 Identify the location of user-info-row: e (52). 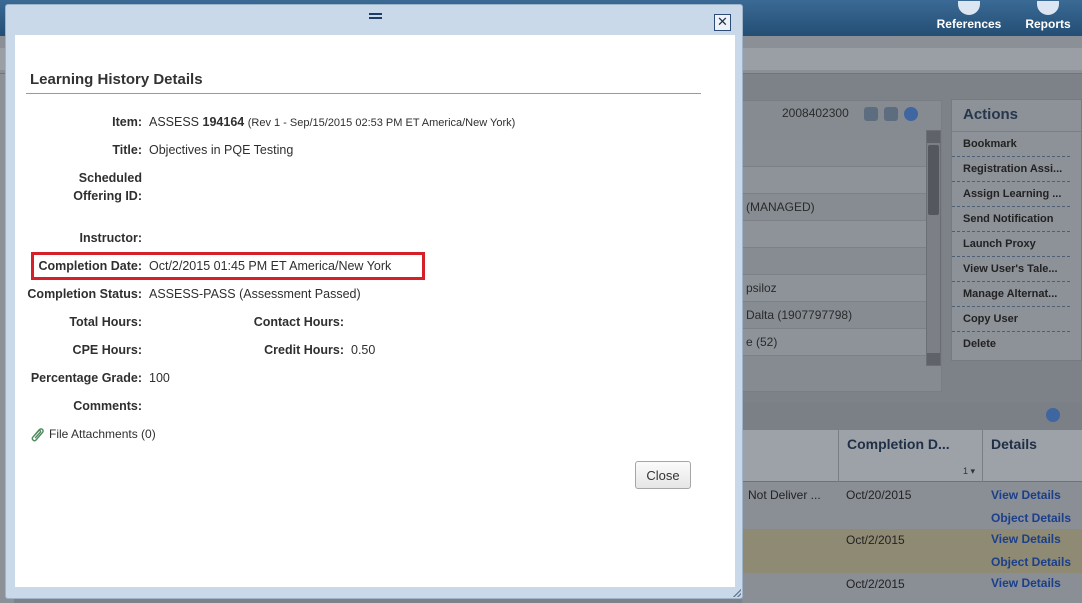
(834, 342).